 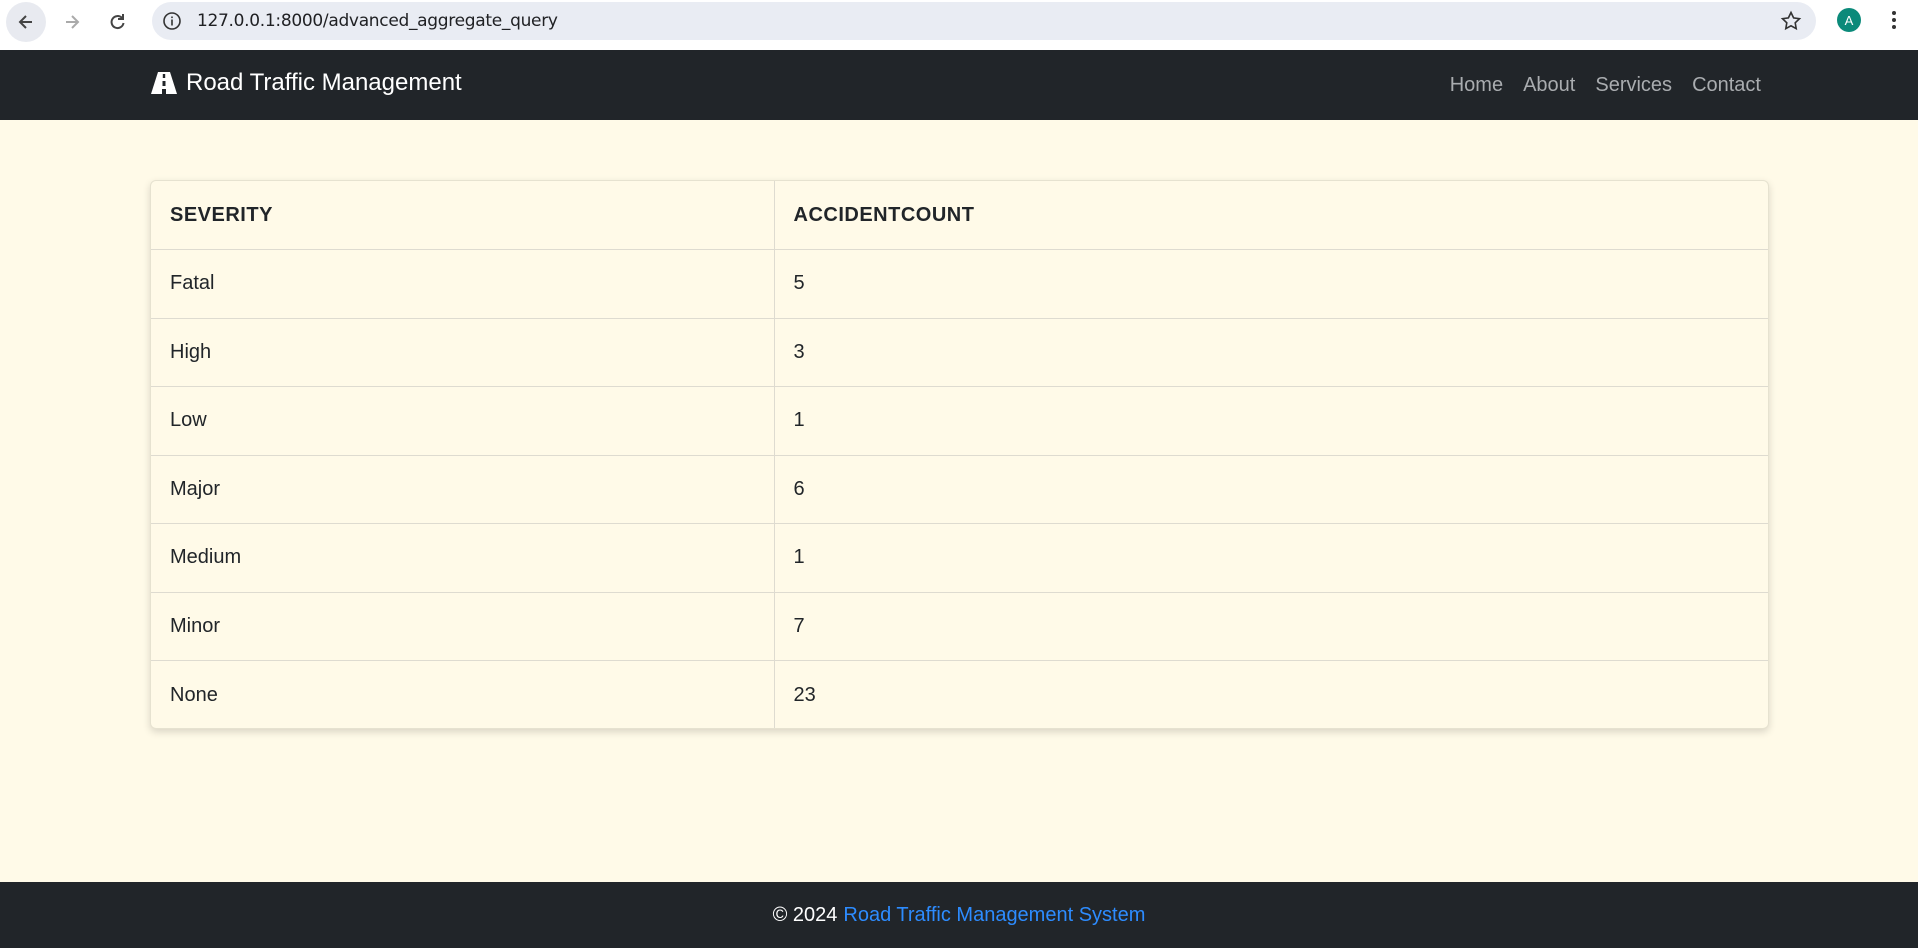 I want to click on severity-cell: None, so click(x=463, y=694).